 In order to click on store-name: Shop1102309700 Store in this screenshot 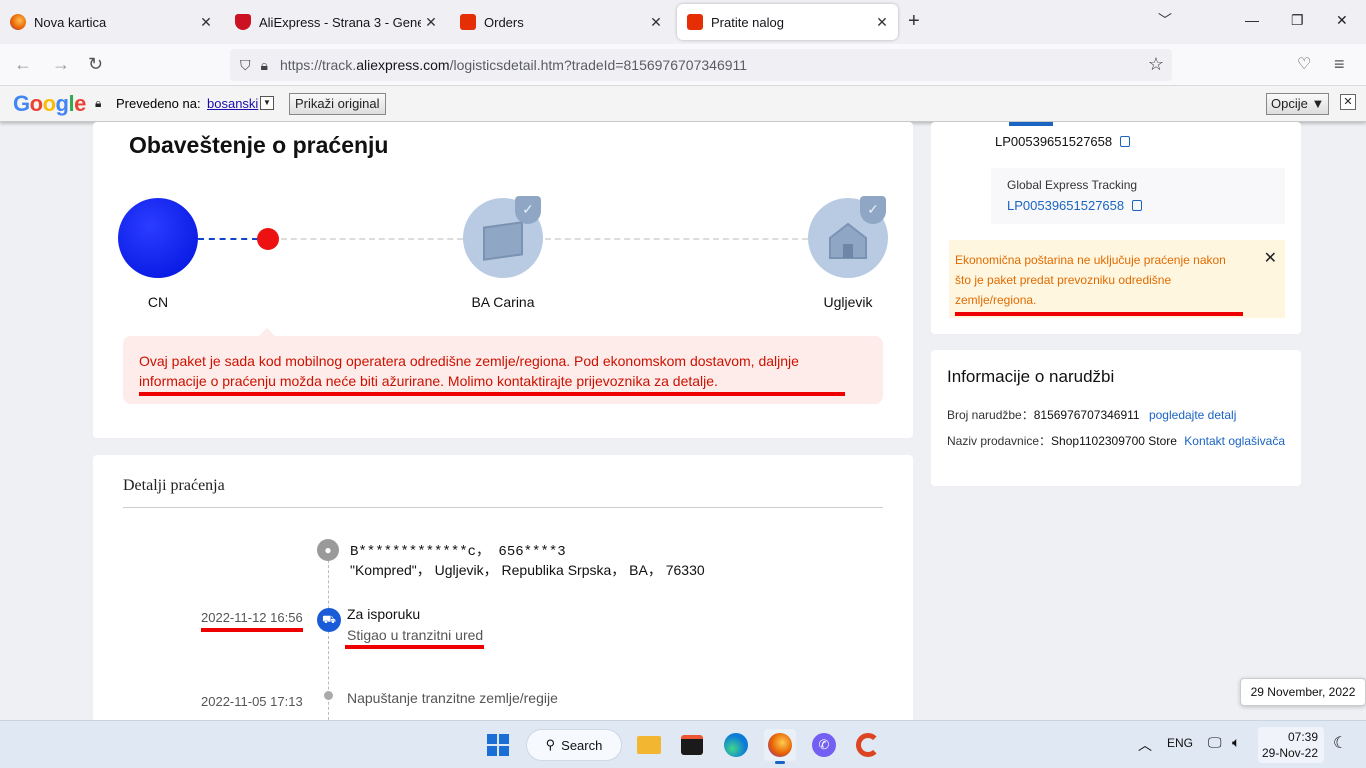, I will do `click(1114, 441)`.